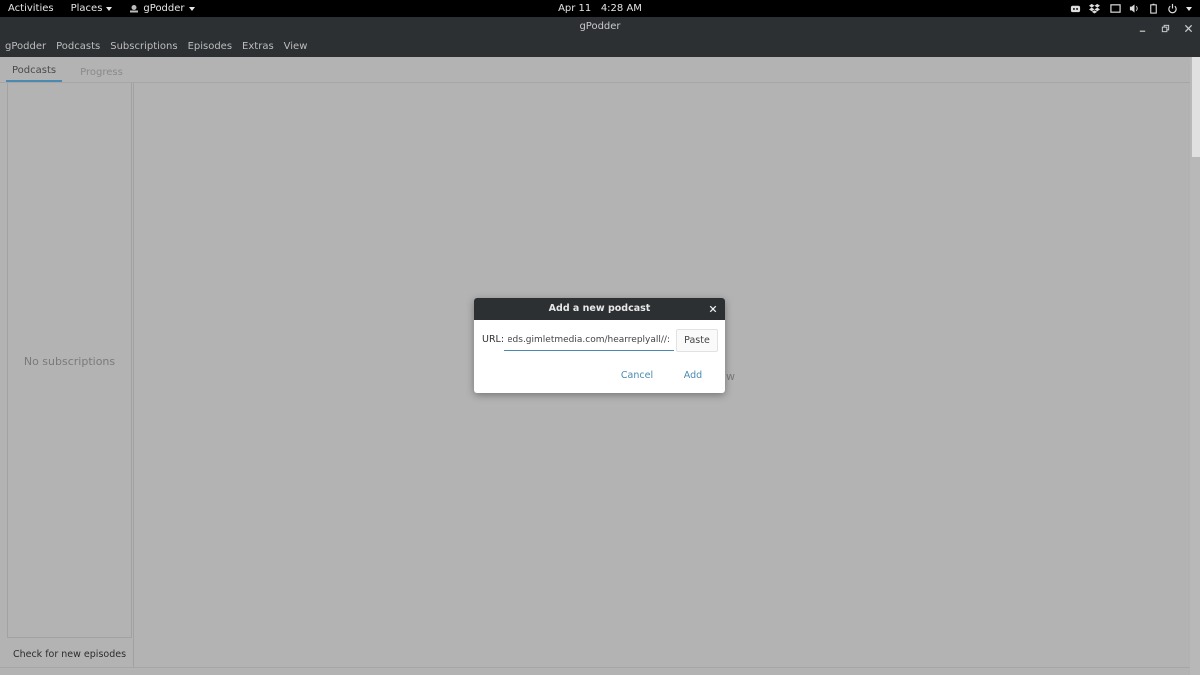  What do you see at coordinates (78, 46) in the screenshot?
I see `menu-podcasts: Podcasts` at bounding box center [78, 46].